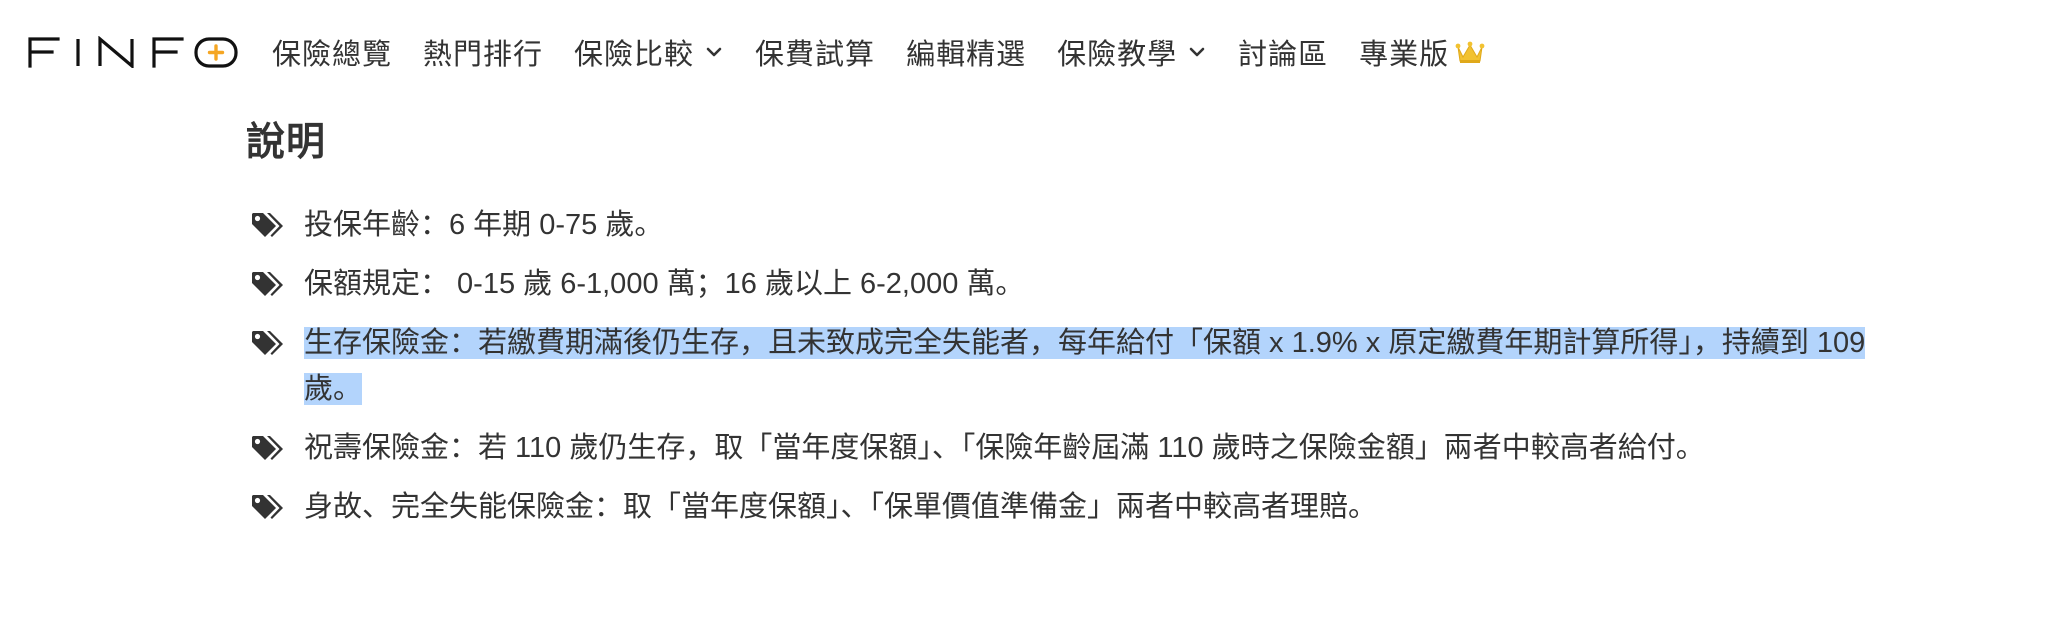  I want to click on nav-popular-ranking: 熱門排行, so click(483, 52).